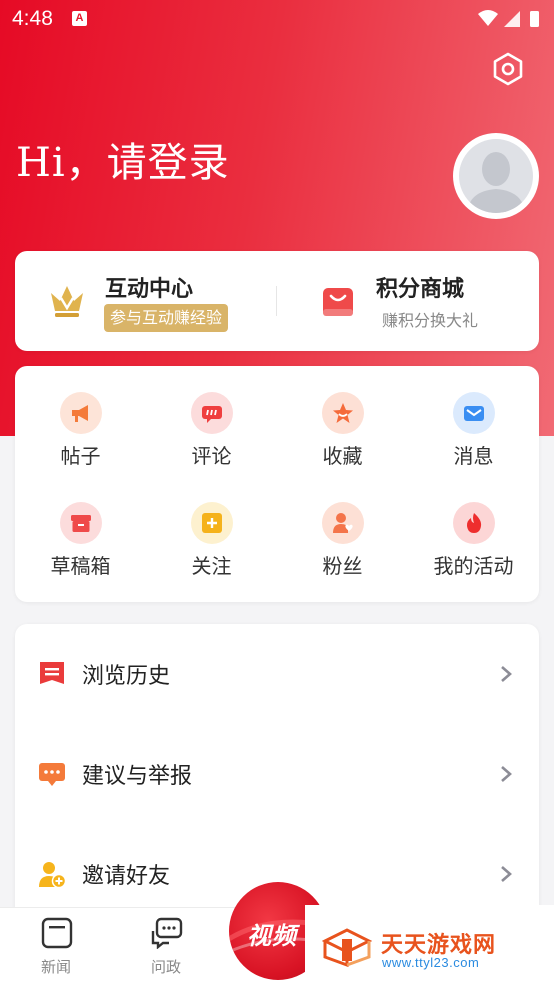 The height and width of the screenshot is (984, 554). I want to click on grid-item-favorites: 收藏, so click(342, 420).